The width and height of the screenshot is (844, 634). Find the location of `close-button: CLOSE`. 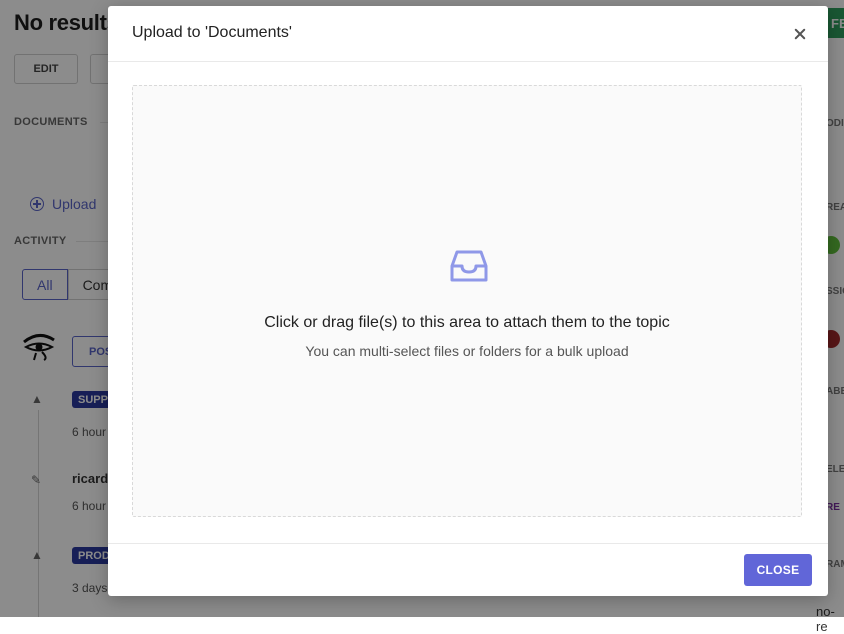

close-button: CLOSE is located at coordinates (778, 570).